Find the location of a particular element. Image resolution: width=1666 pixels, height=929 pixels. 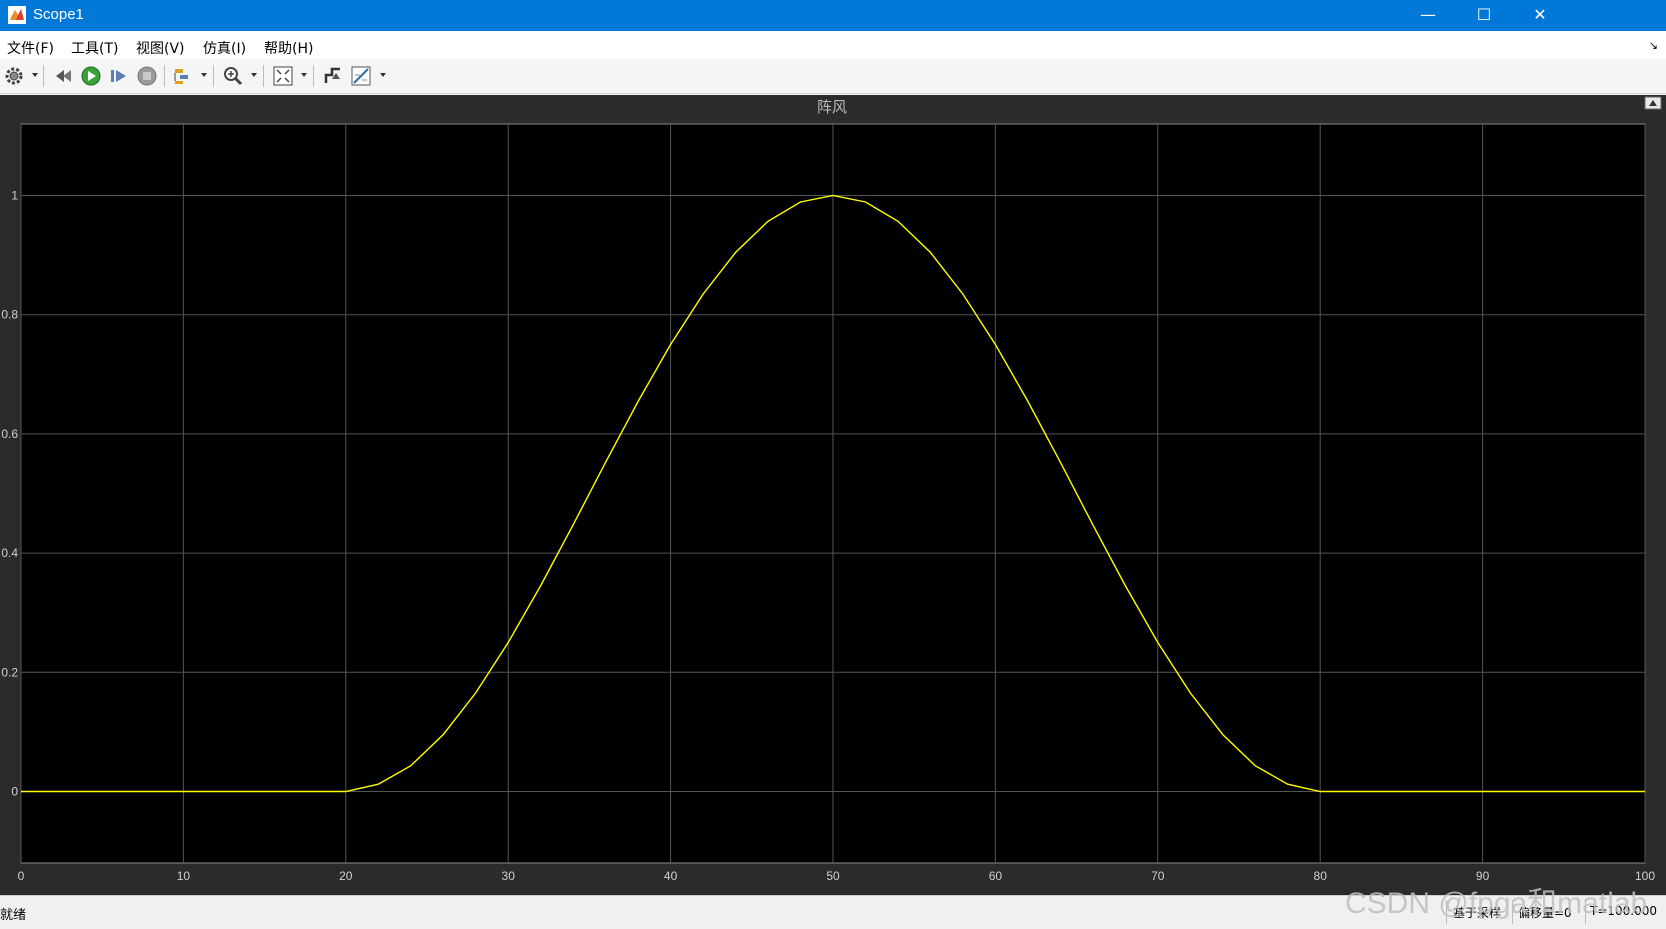

x-tick-label: 60 is located at coordinates (996, 876).